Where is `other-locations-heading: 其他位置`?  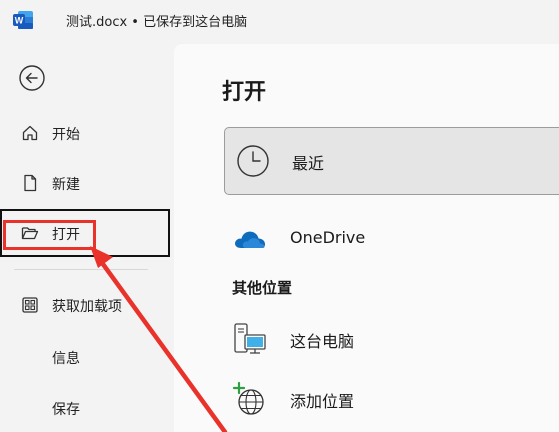 other-locations-heading: 其他位置 is located at coordinates (262, 288).